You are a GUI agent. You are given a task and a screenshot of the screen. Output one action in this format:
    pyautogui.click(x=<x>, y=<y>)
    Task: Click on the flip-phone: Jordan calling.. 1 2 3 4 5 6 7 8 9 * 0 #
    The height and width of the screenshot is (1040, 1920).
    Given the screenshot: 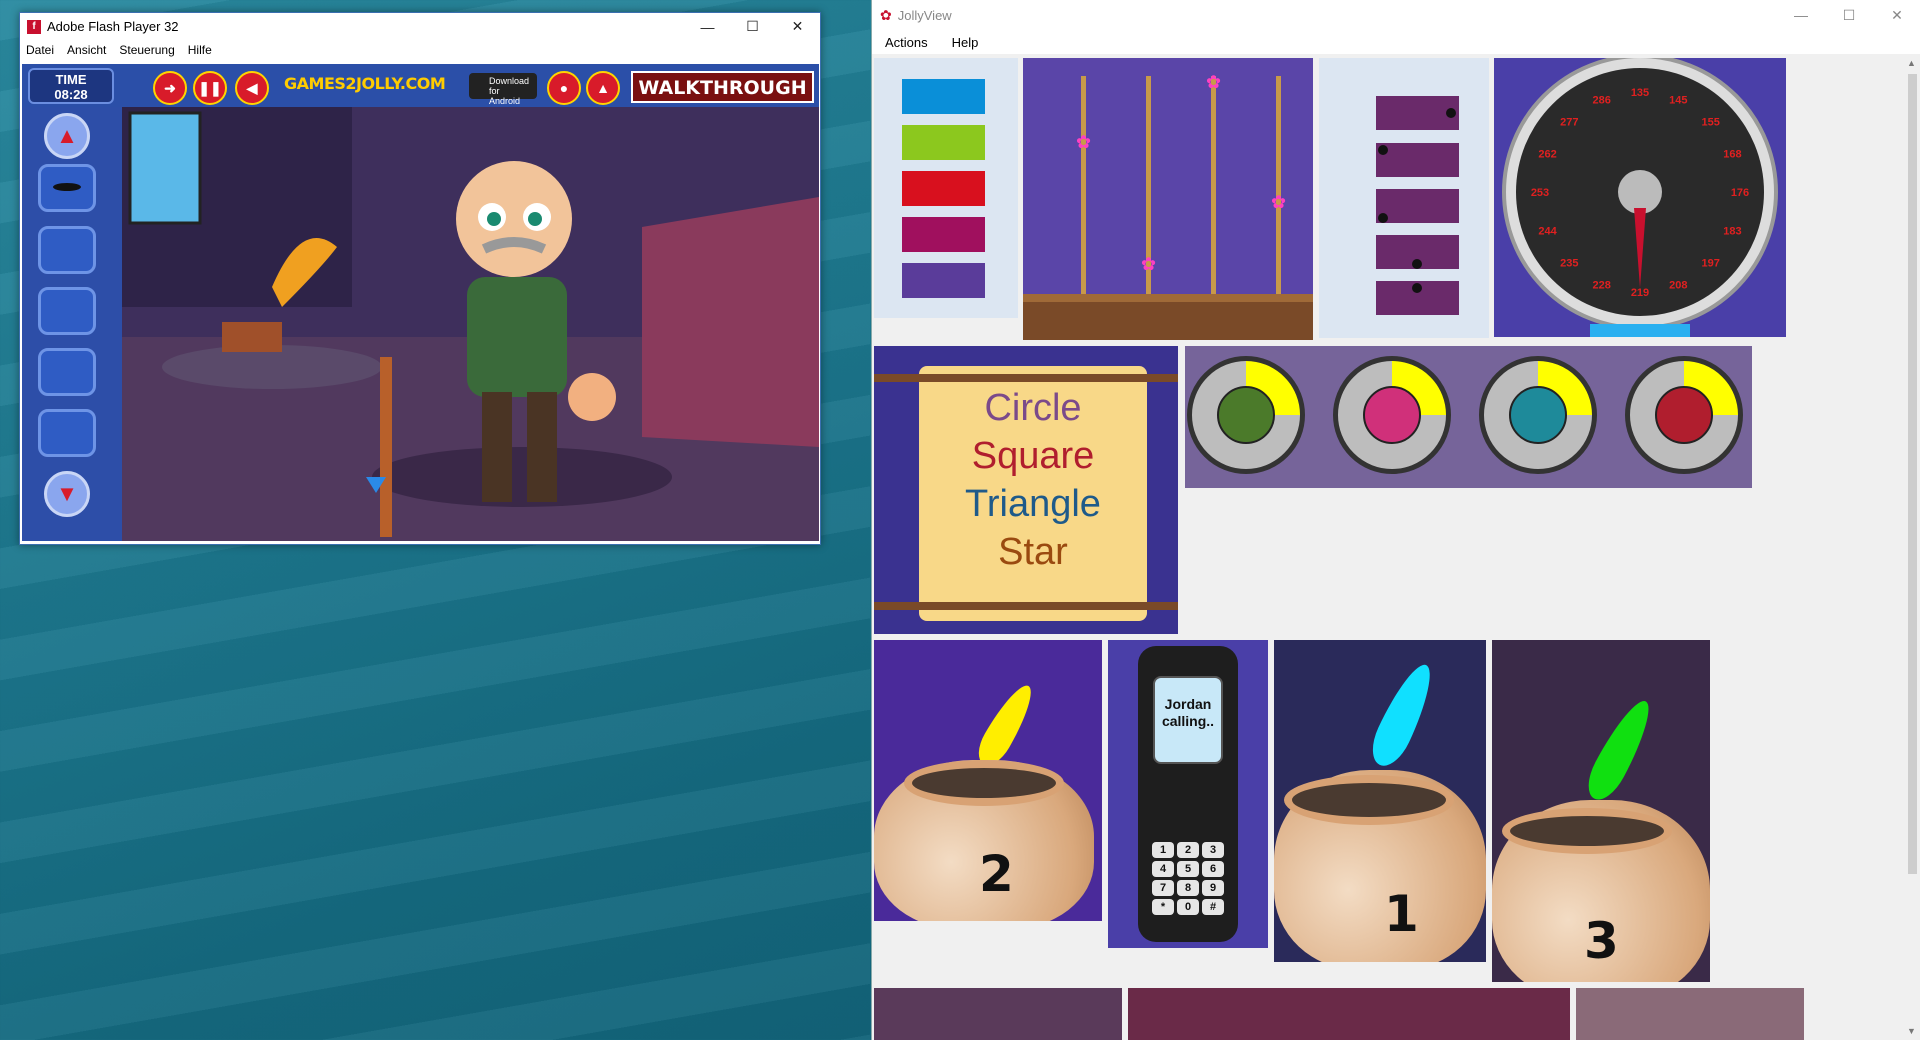 What is the action you would take?
    pyautogui.click(x=1188, y=794)
    